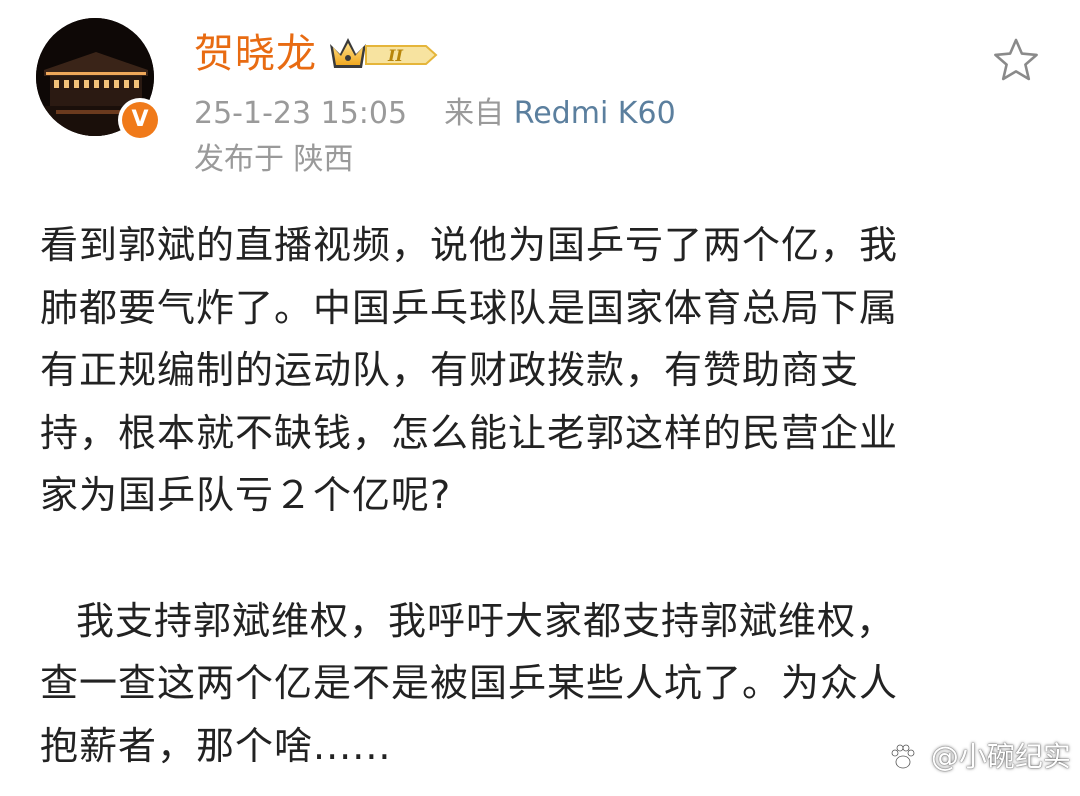 The image size is (1080, 796). What do you see at coordinates (140, 120) in the screenshot?
I see `verified-v-icon: V` at bounding box center [140, 120].